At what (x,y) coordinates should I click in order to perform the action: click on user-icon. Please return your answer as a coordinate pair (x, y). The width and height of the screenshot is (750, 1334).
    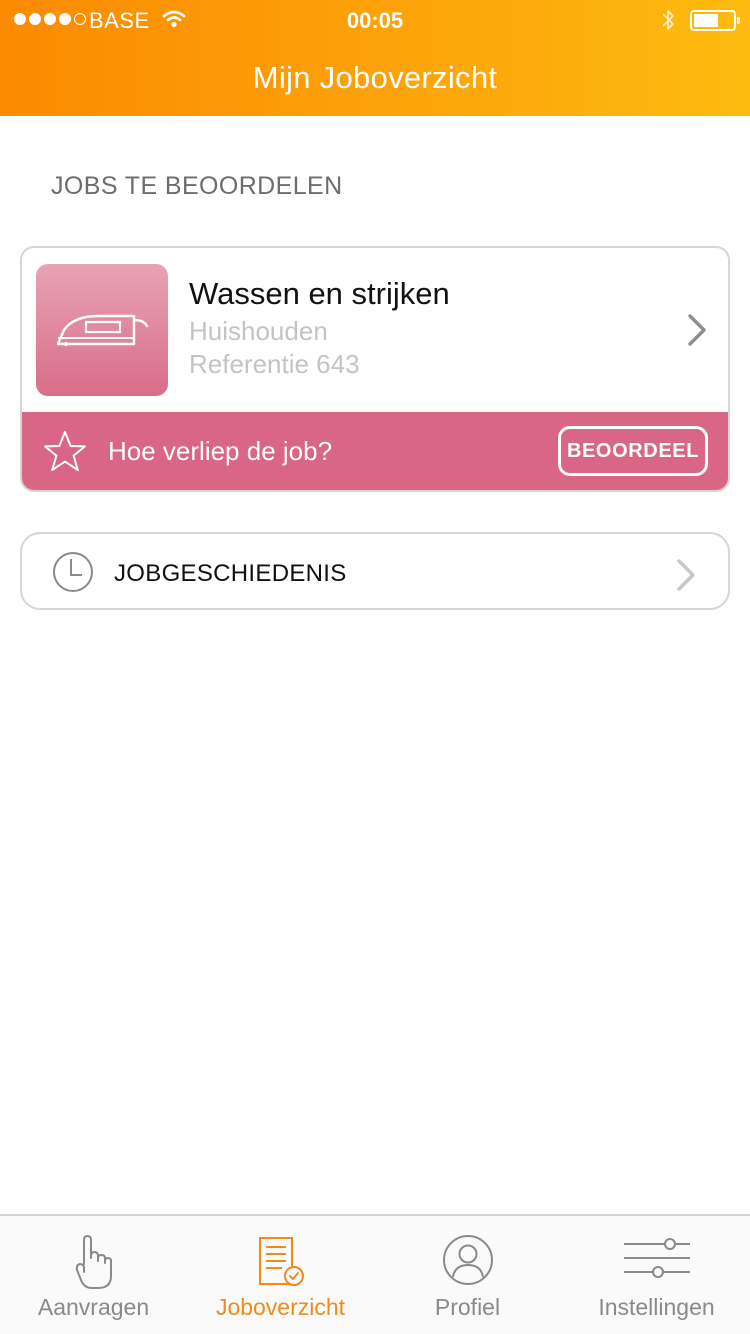
    Looking at the image, I should click on (467, 1260).